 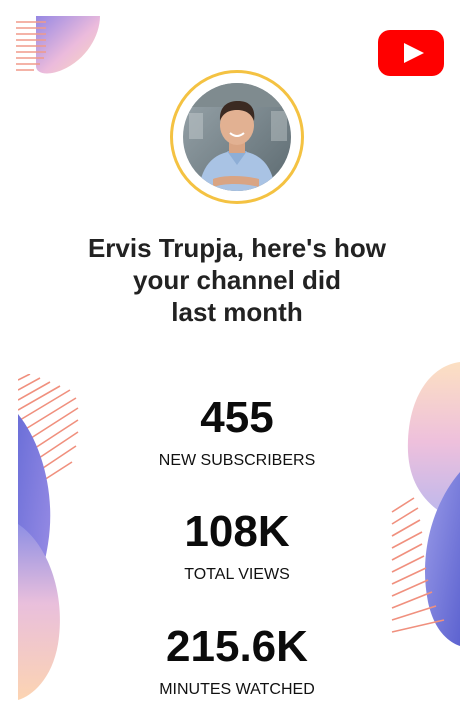 I want to click on stat-new-subscribers: 455 NEW SUBSCRIBERS, so click(x=237, y=432).